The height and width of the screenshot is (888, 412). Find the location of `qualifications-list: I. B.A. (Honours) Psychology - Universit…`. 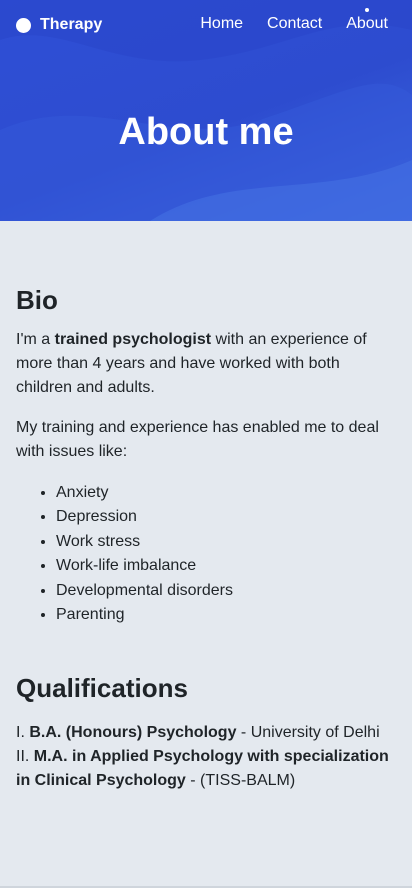

qualifications-list: I. B.A. (Honours) Psychology - Universit… is located at coordinates (206, 757).